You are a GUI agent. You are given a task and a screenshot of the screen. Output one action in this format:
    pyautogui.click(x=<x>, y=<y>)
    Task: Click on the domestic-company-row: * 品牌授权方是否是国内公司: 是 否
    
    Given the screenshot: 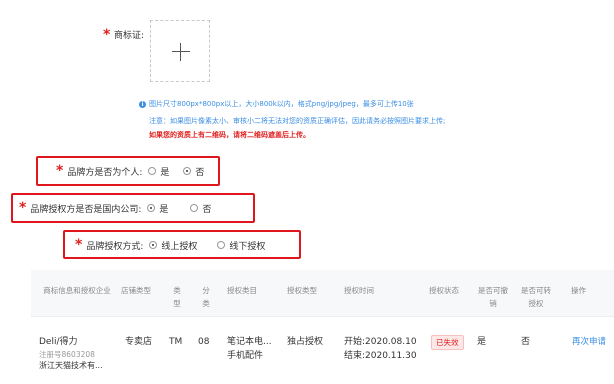 What is the action you would take?
    pyautogui.click(x=122, y=208)
    